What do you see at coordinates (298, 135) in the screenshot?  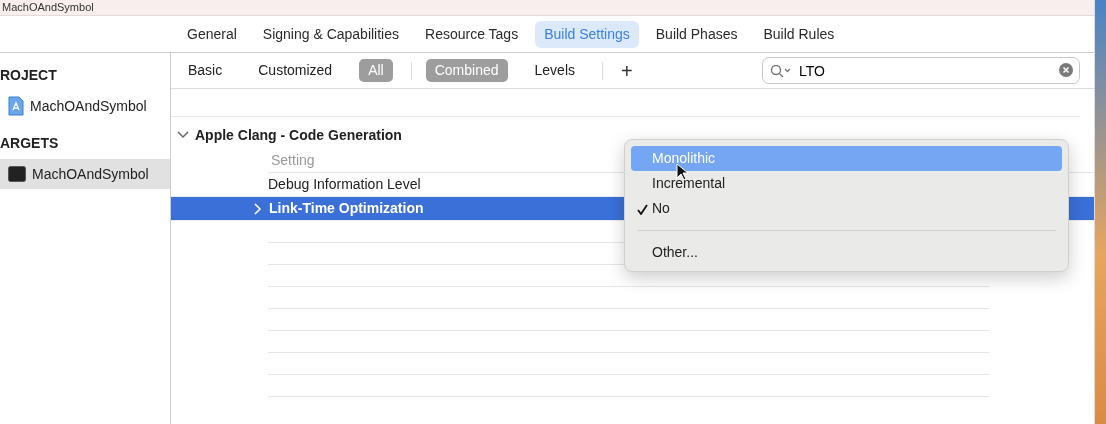 I see `group-title: Apple Clang - Code Generation` at bounding box center [298, 135].